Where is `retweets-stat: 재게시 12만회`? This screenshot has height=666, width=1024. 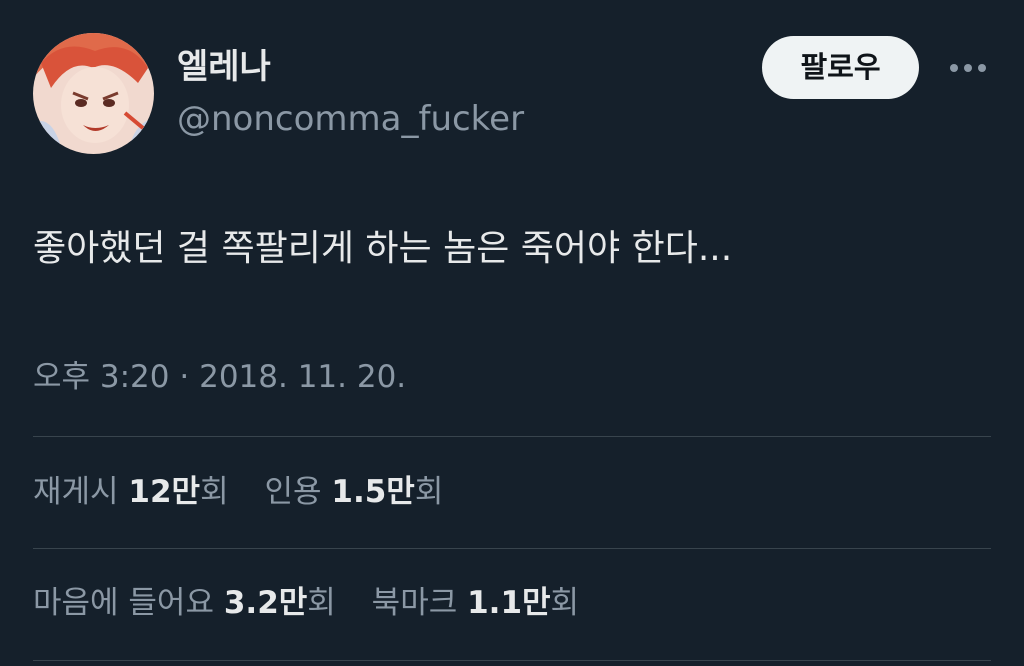
retweets-stat: 재게시 12만회 is located at coordinates (131, 492).